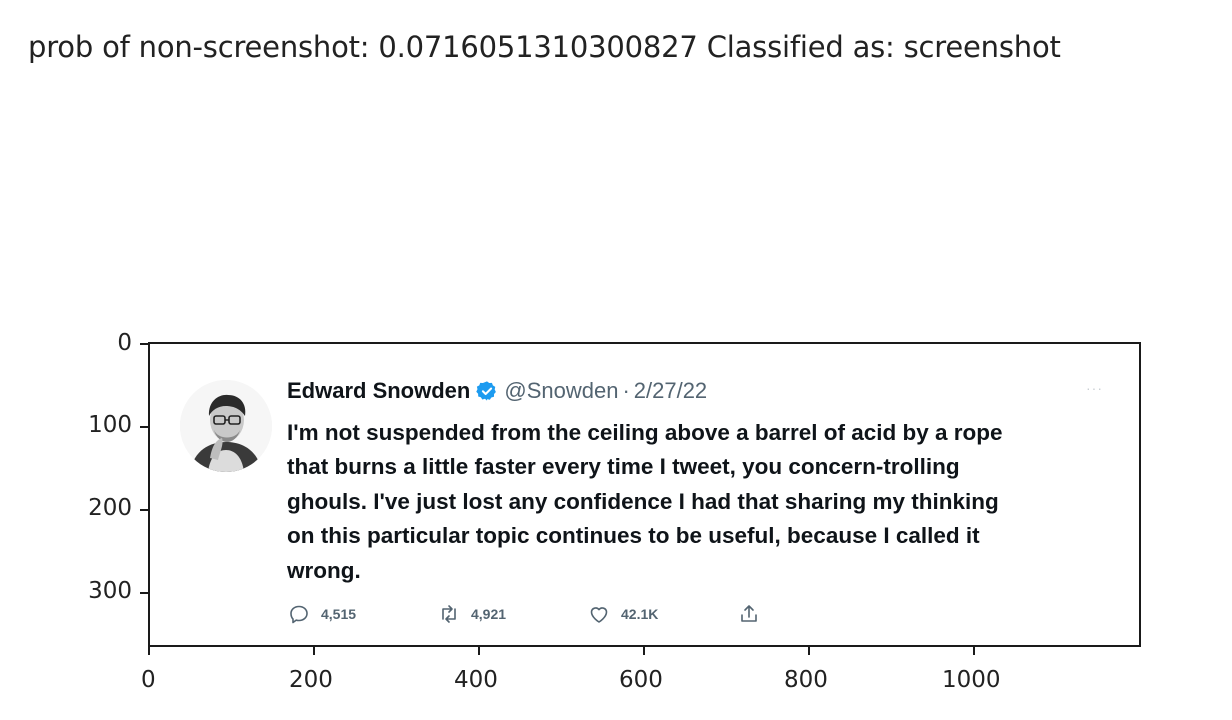 This screenshot has height=720, width=1232. I want to click on y-tick-label-100: 100, so click(110, 425).